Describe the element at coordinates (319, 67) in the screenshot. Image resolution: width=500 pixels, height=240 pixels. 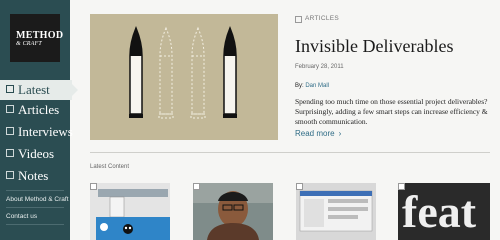
I see `article-date: February 28, 2011` at that location.